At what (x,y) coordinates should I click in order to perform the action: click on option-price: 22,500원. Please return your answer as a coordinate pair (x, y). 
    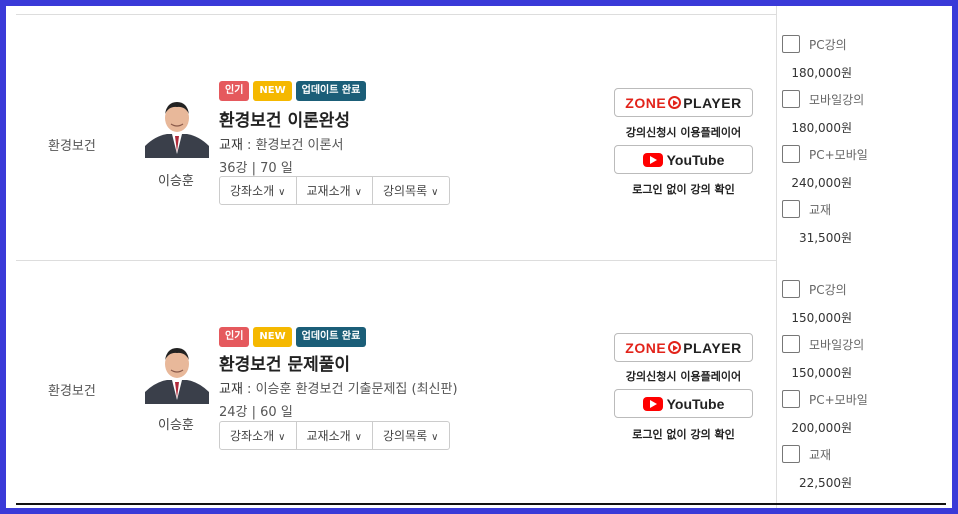
    Looking at the image, I should click on (825, 483).